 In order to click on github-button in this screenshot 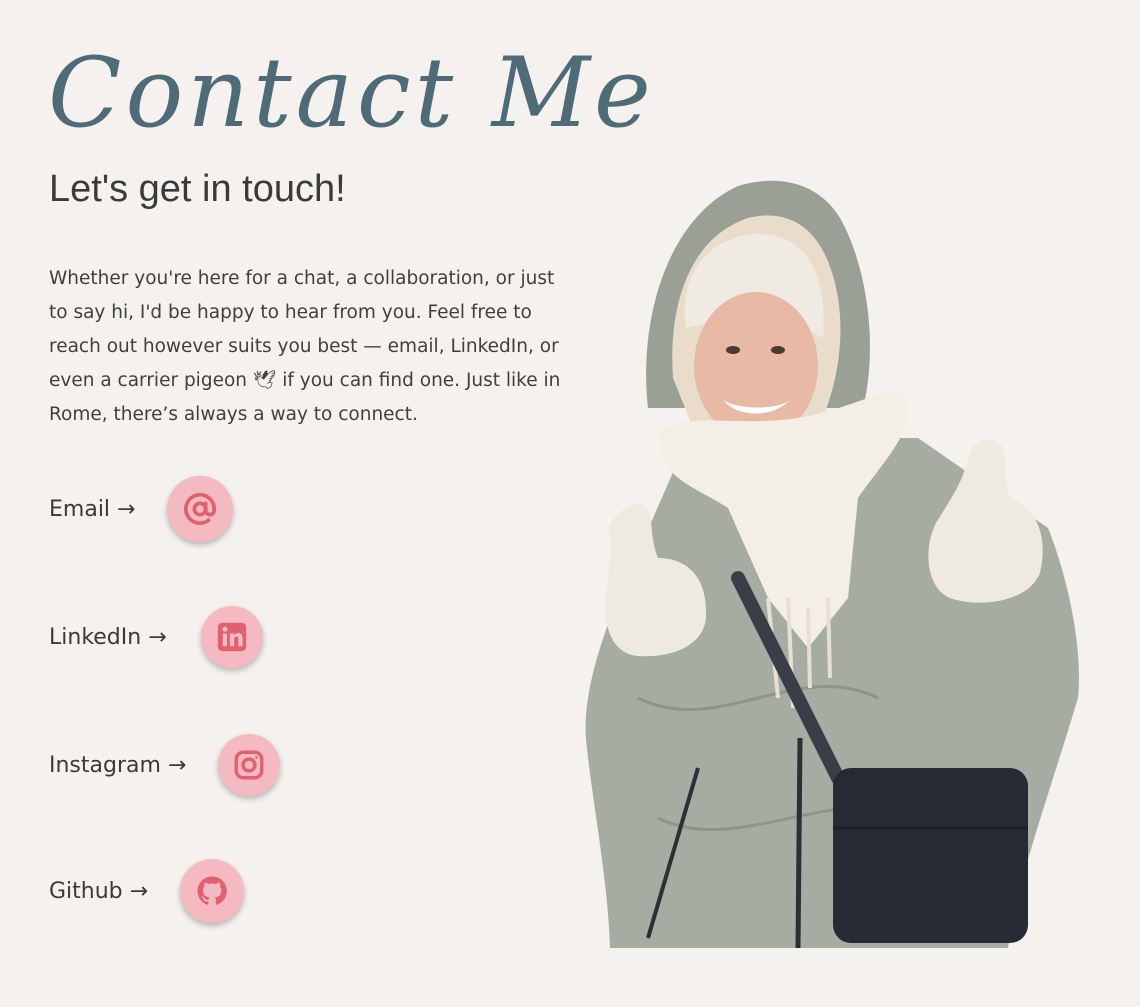, I will do `click(212, 891)`.